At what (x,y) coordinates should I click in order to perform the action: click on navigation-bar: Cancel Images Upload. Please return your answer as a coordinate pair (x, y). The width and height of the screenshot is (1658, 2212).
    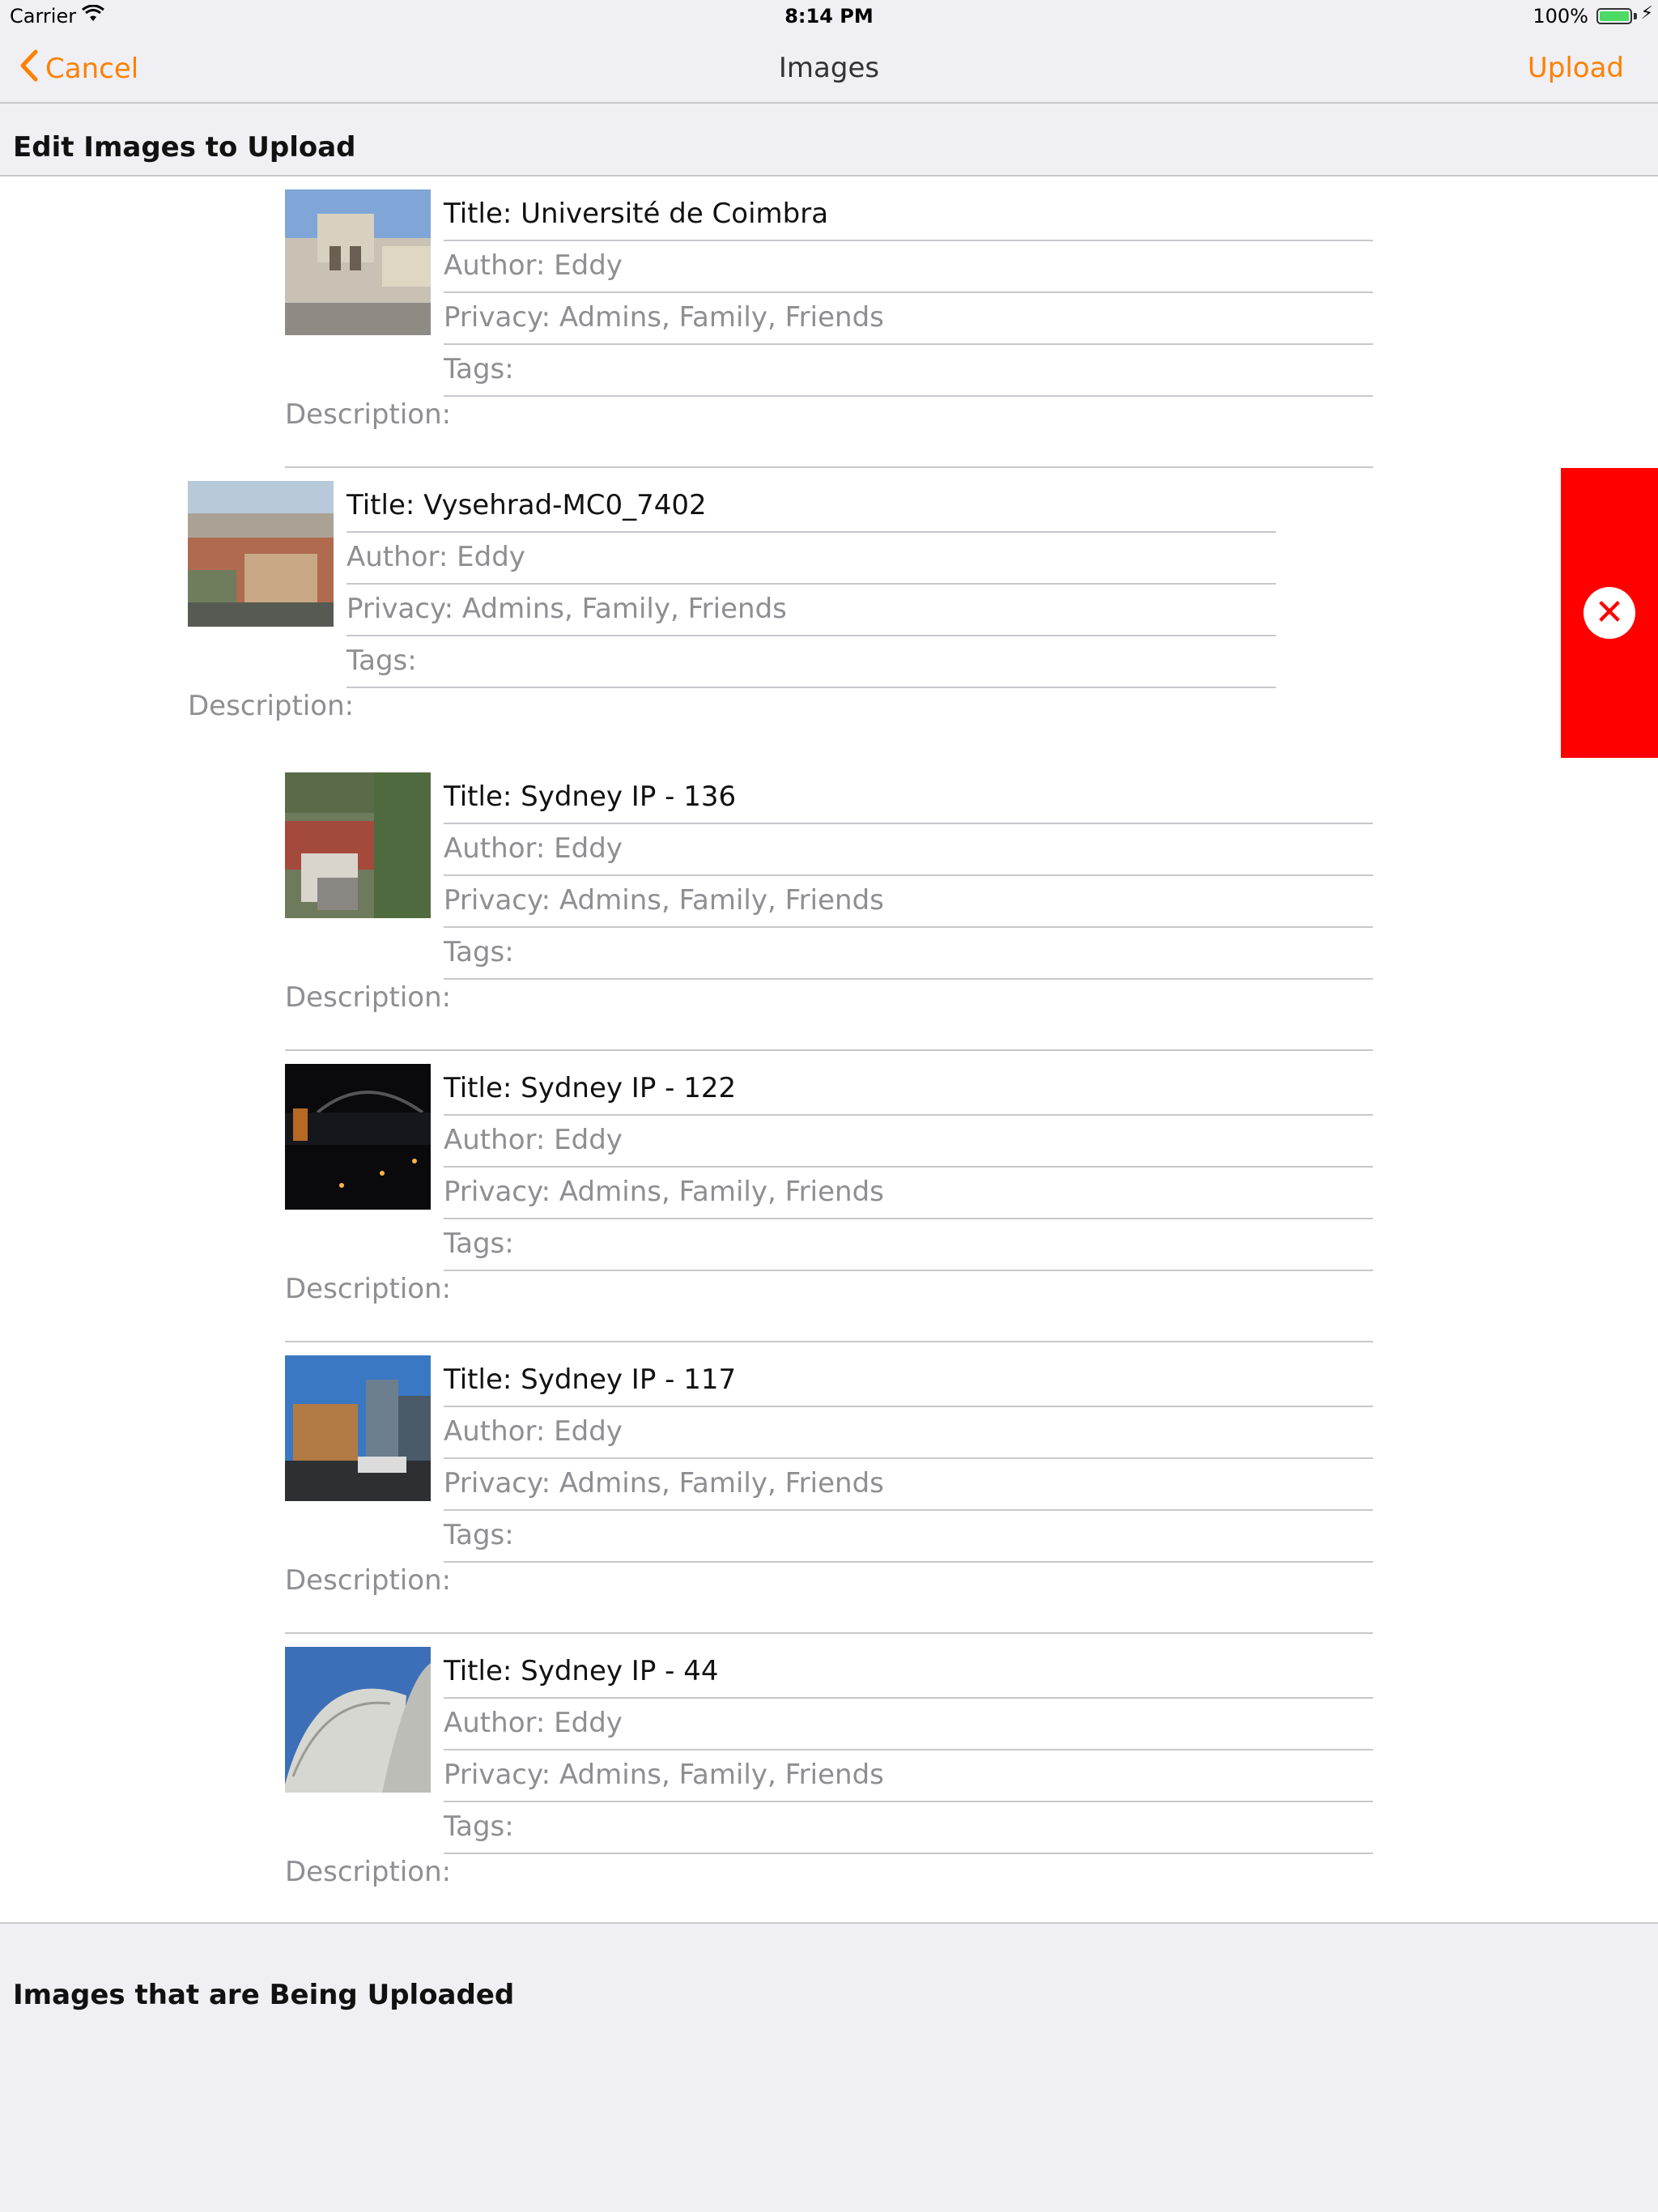
    Looking at the image, I should click on (829, 69).